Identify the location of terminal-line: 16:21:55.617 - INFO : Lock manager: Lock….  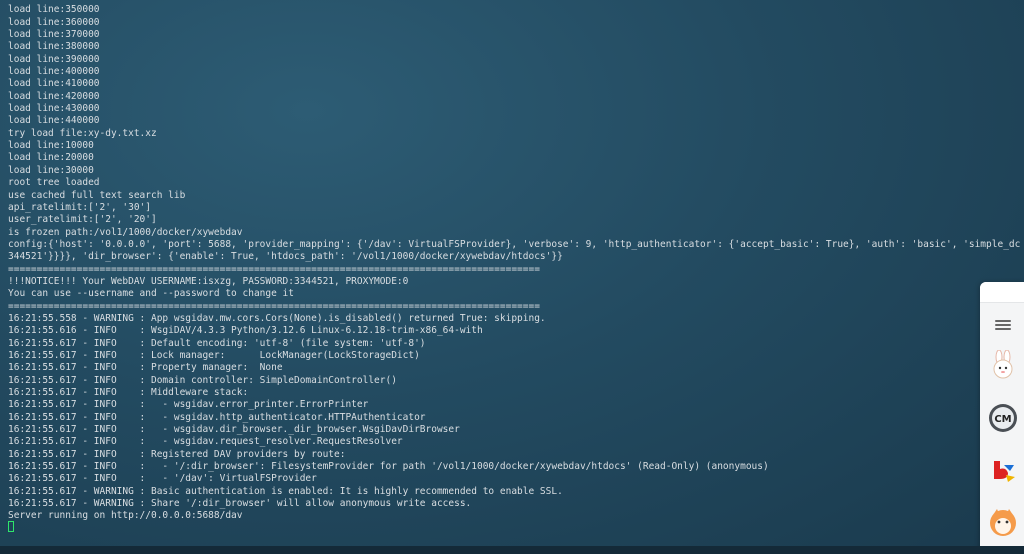
(214, 355).